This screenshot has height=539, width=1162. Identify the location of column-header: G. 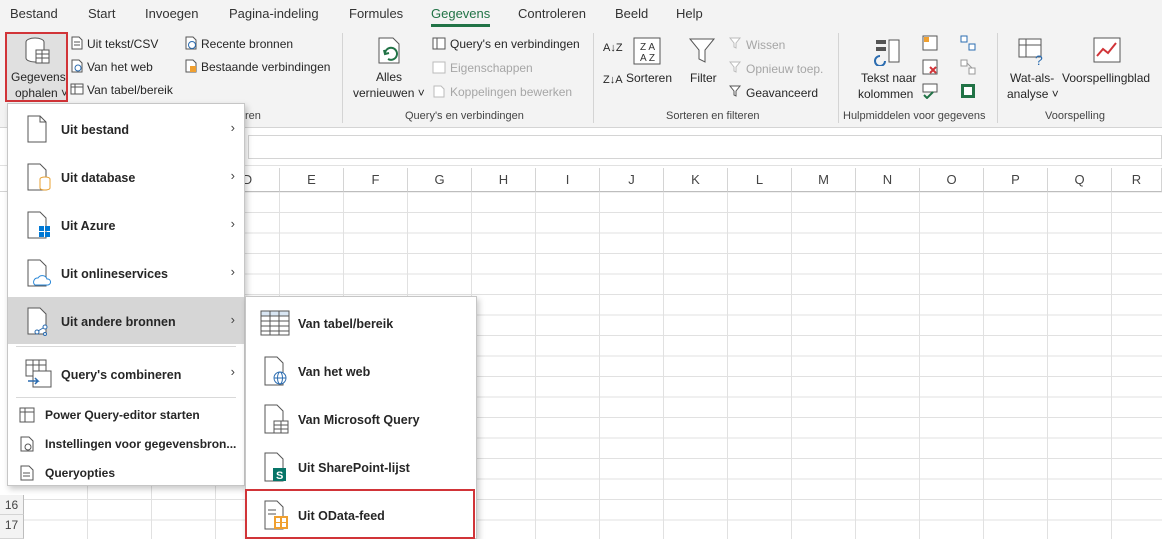
(440, 180).